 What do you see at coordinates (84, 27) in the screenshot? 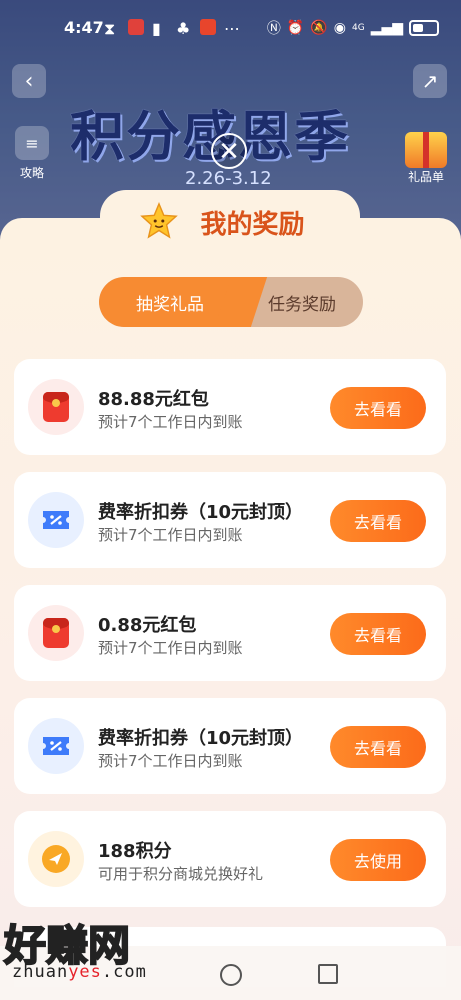
I see `status-time: 4:47` at bounding box center [84, 27].